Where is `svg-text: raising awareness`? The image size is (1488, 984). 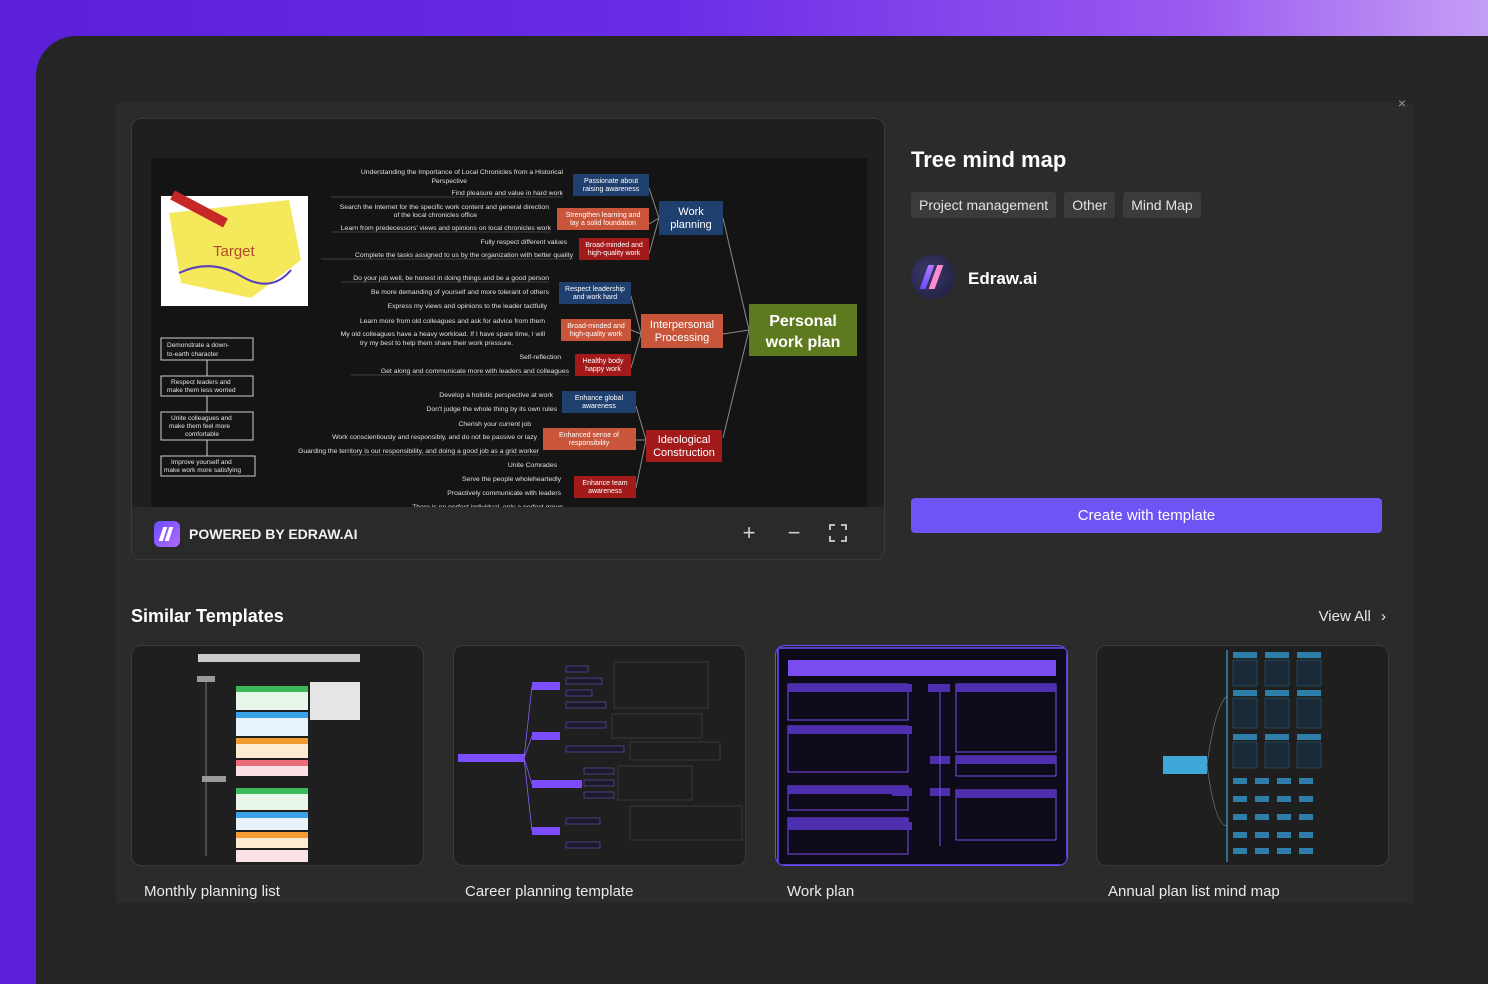 svg-text: raising awareness is located at coordinates (611, 189).